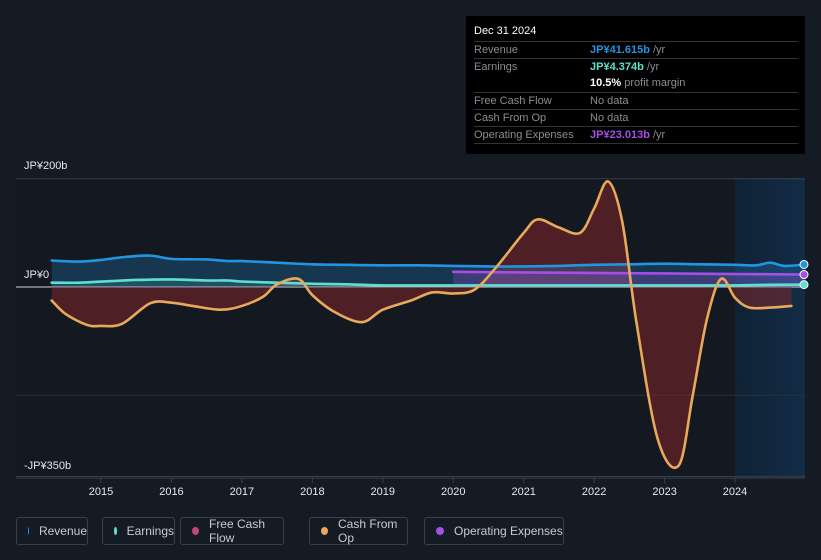  Describe the element at coordinates (171, 492) in the screenshot. I see `x-tick-label: 2016` at that location.